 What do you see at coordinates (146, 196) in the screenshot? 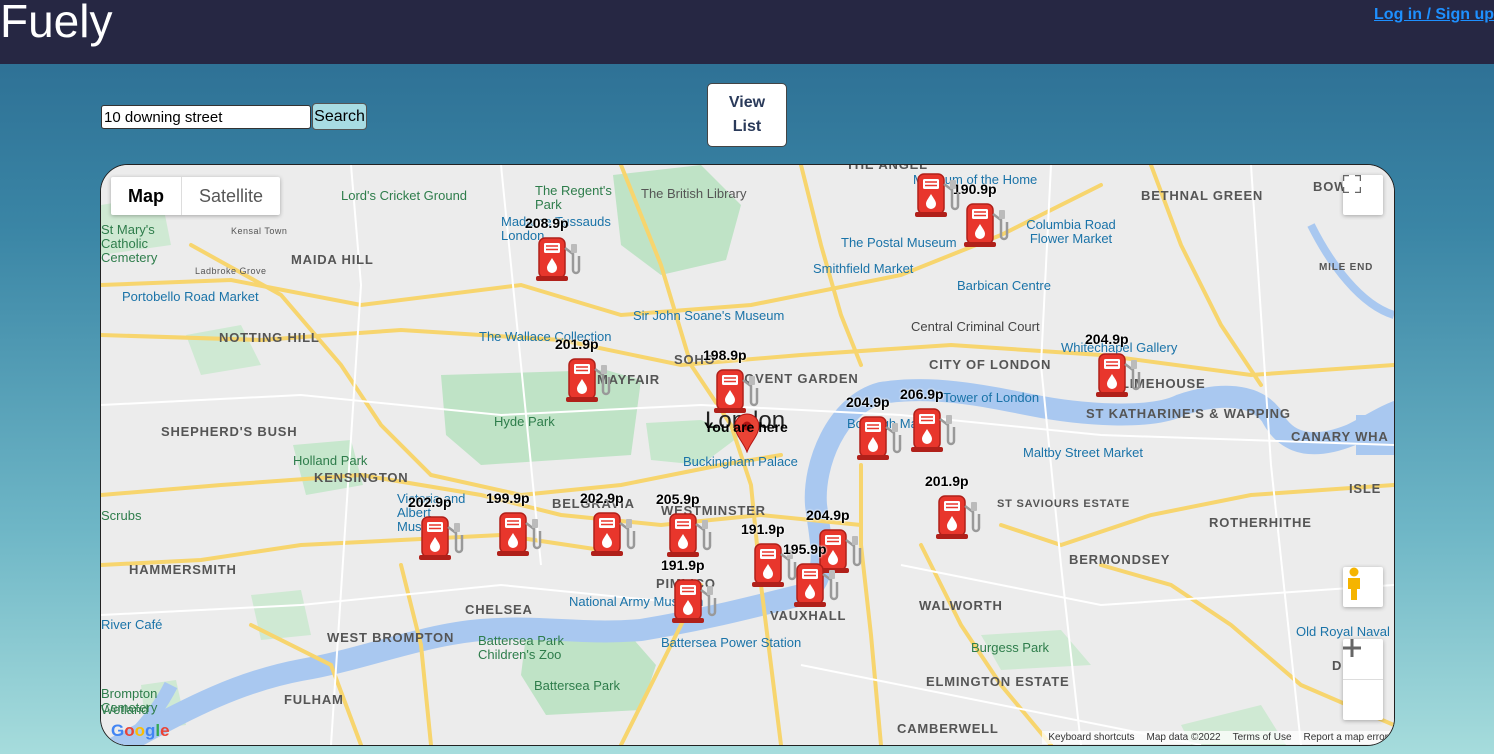
I see `map-type-map-button: Map` at bounding box center [146, 196].